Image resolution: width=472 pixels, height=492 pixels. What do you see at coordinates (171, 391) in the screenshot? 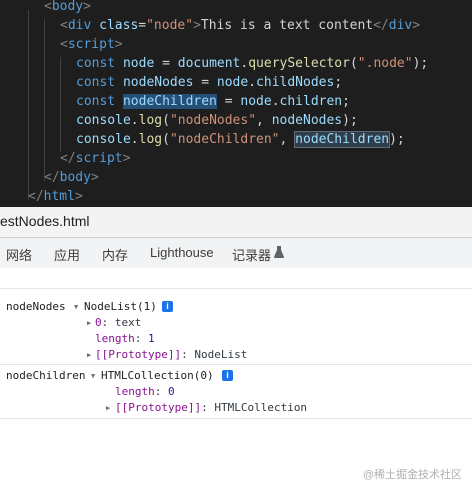
I see `prop-value: 0` at bounding box center [171, 391].